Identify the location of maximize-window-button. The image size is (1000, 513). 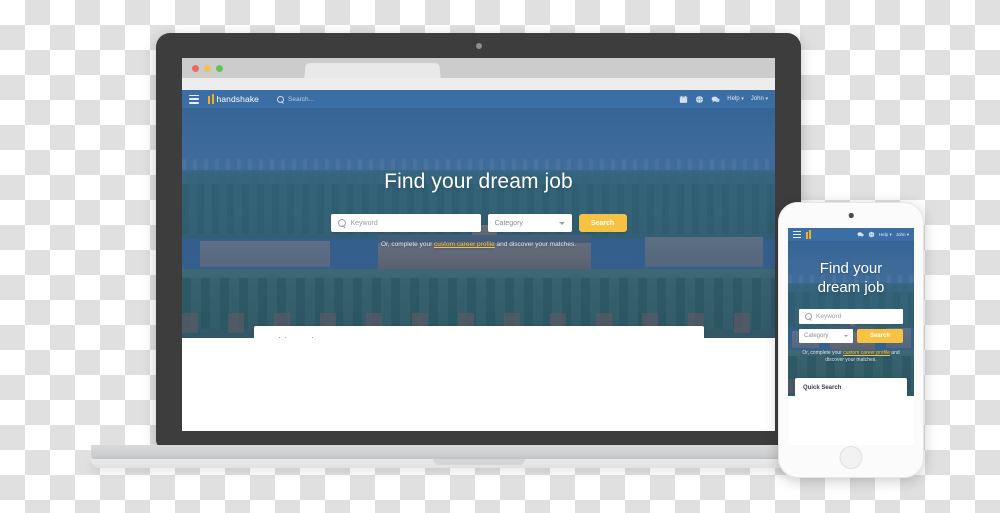
(219, 68).